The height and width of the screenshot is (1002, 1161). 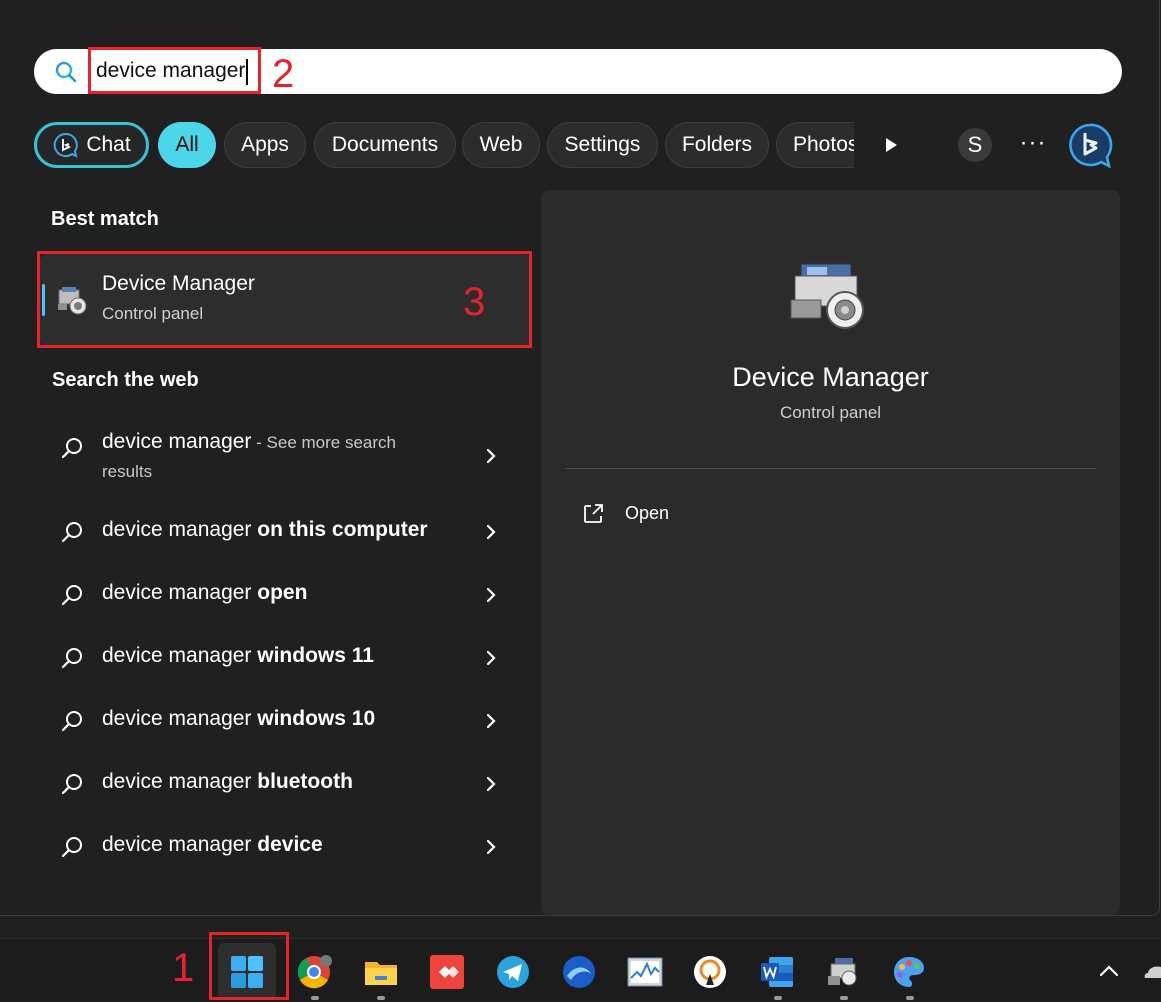 I want to click on chip-documents-label: Documents, so click(x=385, y=144).